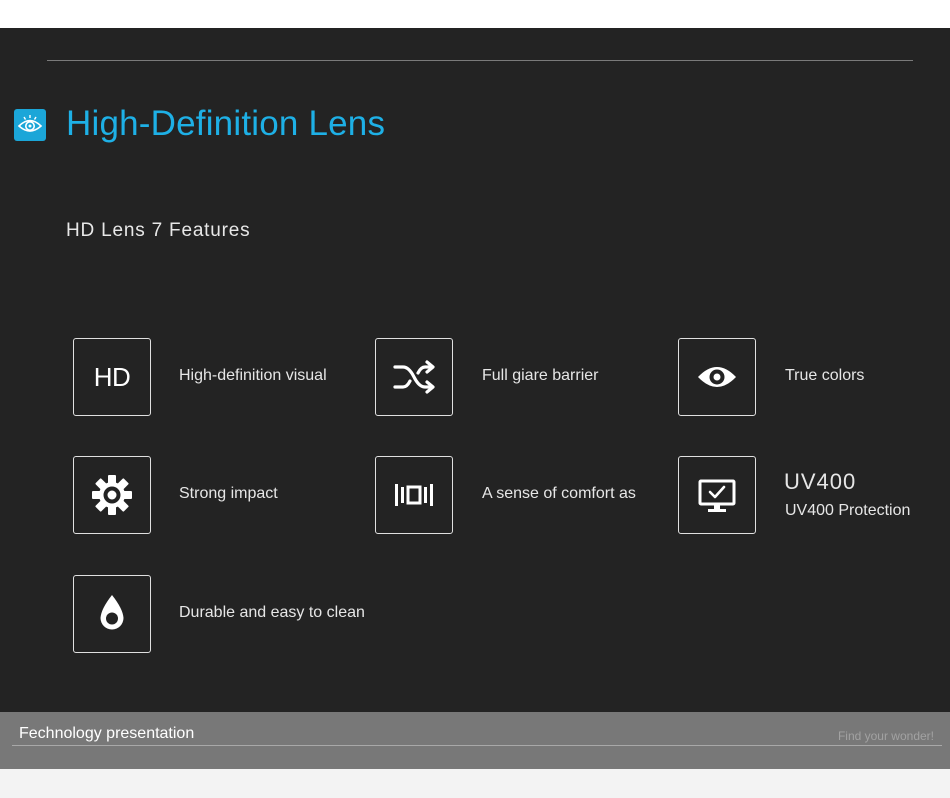 This screenshot has width=950, height=798. What do you see at coordinates (253, 375) in the screenshot?
I see `feature-label-hd: High-definition visual` at bounding box center [253, 375].